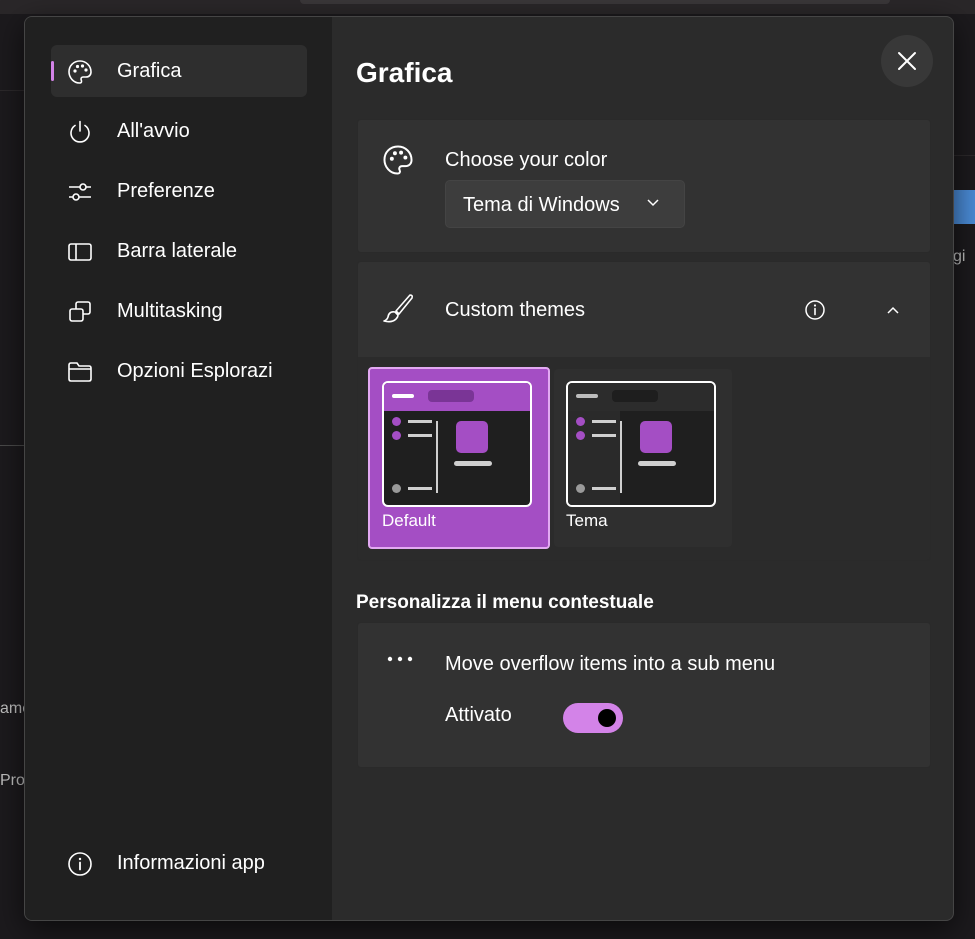 The image size is (975, 939). I want to click on context-menu-section-title: Personalizza il menu contestuale, so click(505, 602).